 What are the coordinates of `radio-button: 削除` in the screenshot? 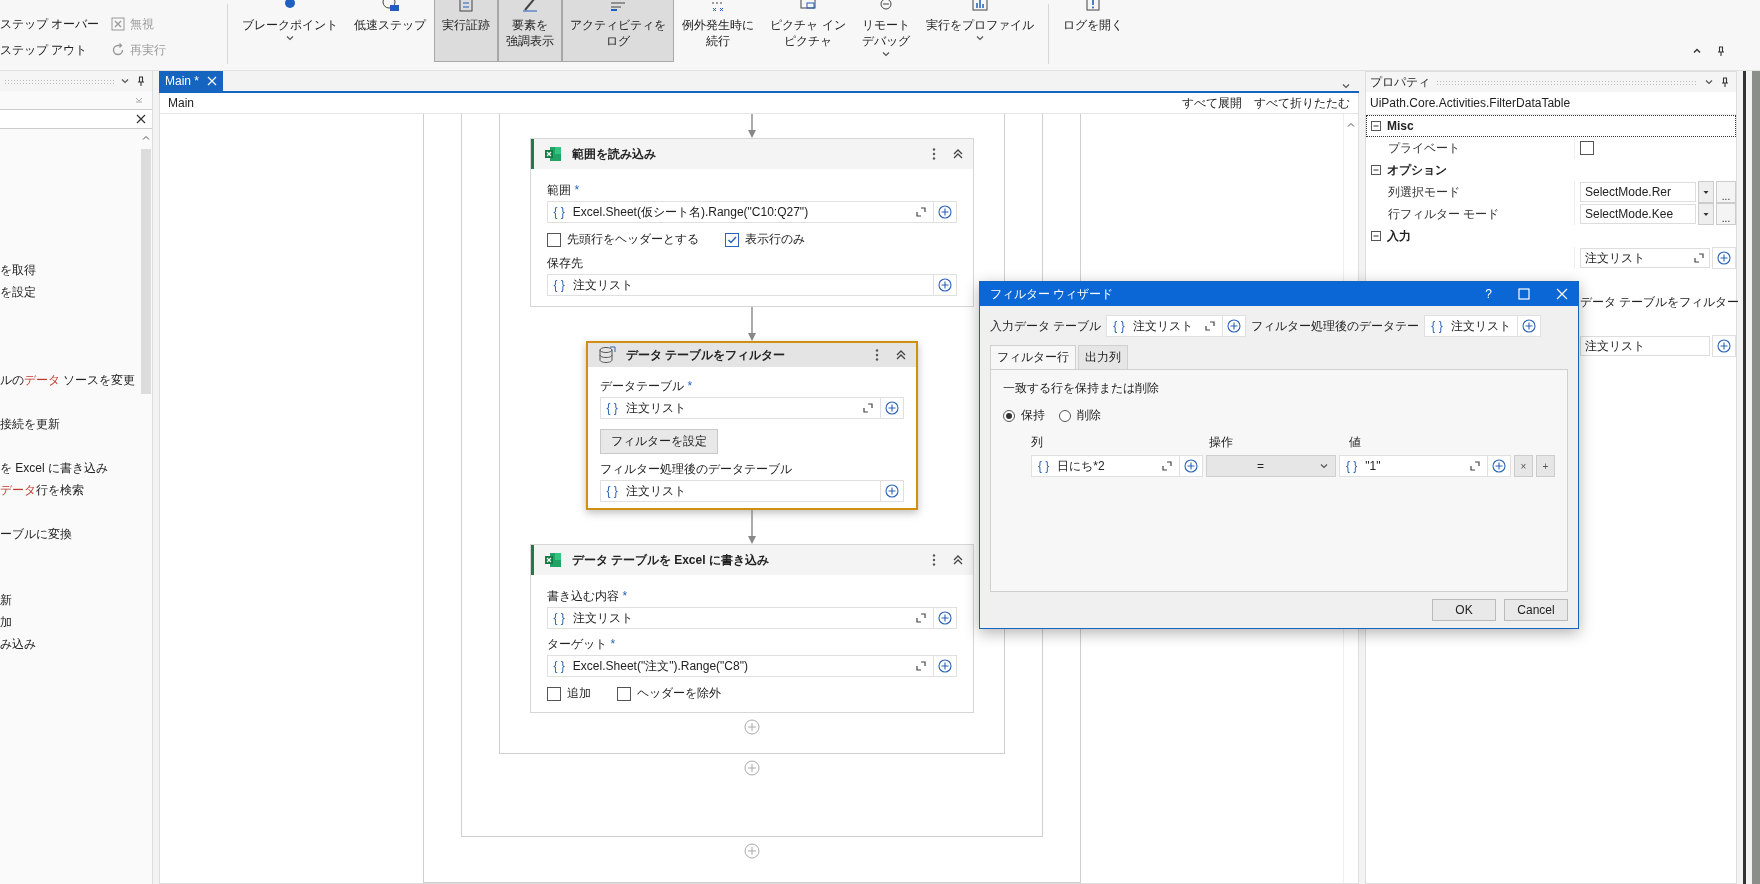 It's located at (1080, 416).